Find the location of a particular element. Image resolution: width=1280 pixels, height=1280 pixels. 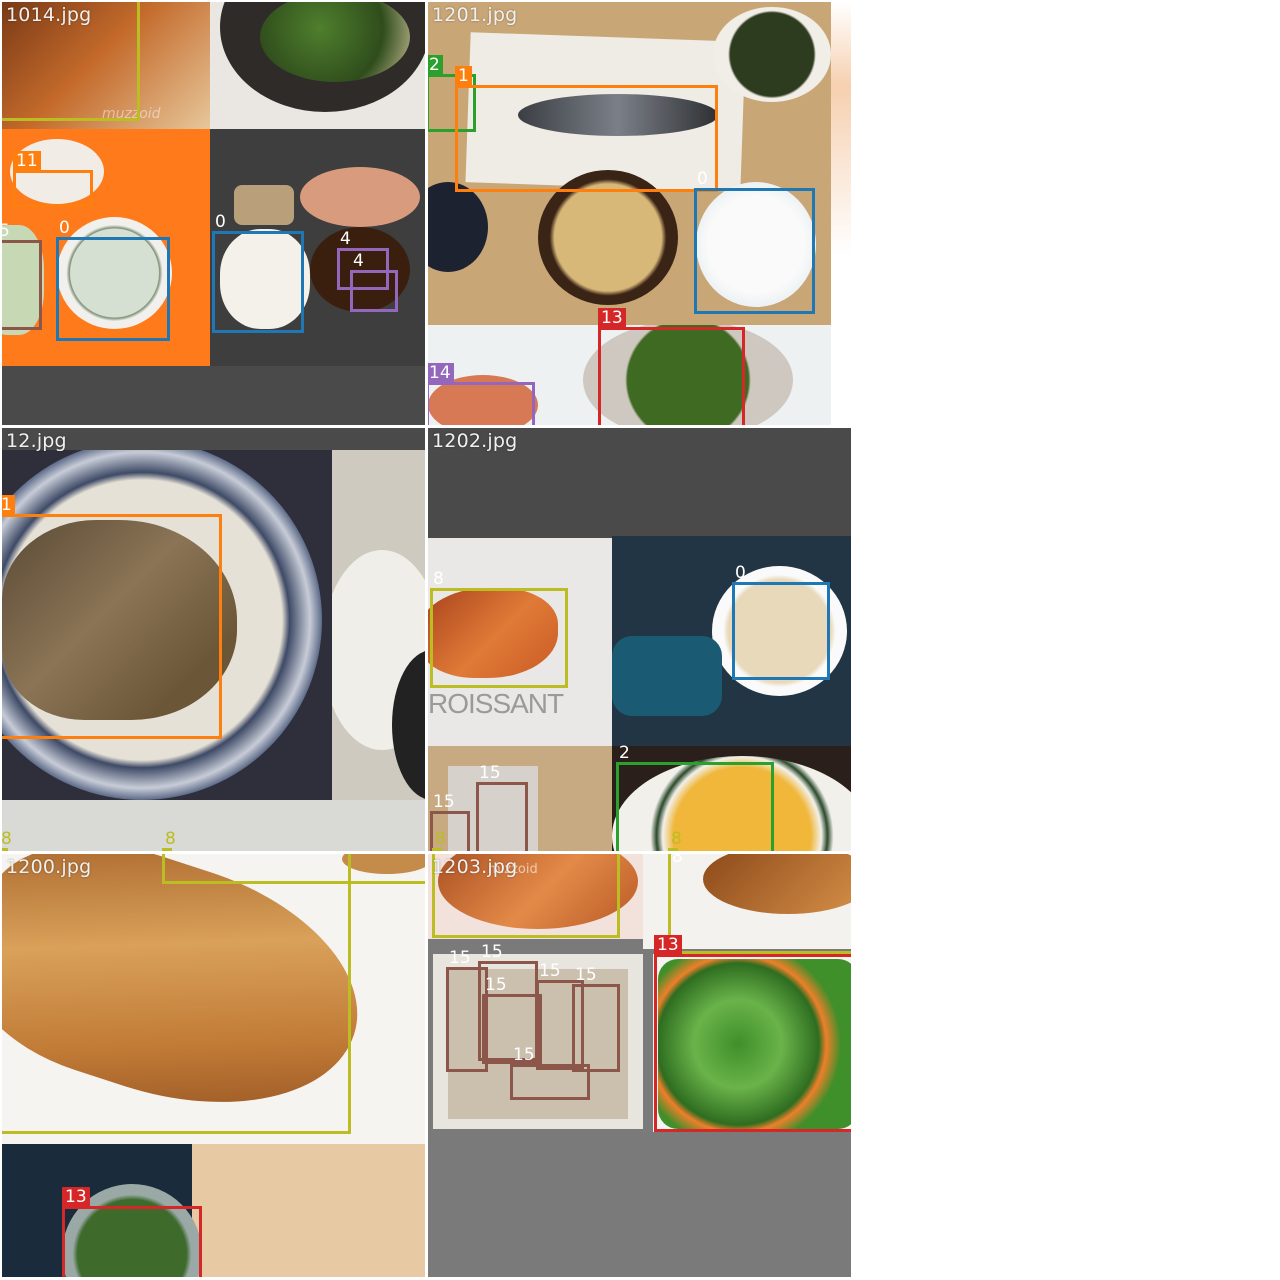

tile-1014: muzzoid 1014.jpg 11 0 5 0 4 4 is located at coordinates (213, 213).